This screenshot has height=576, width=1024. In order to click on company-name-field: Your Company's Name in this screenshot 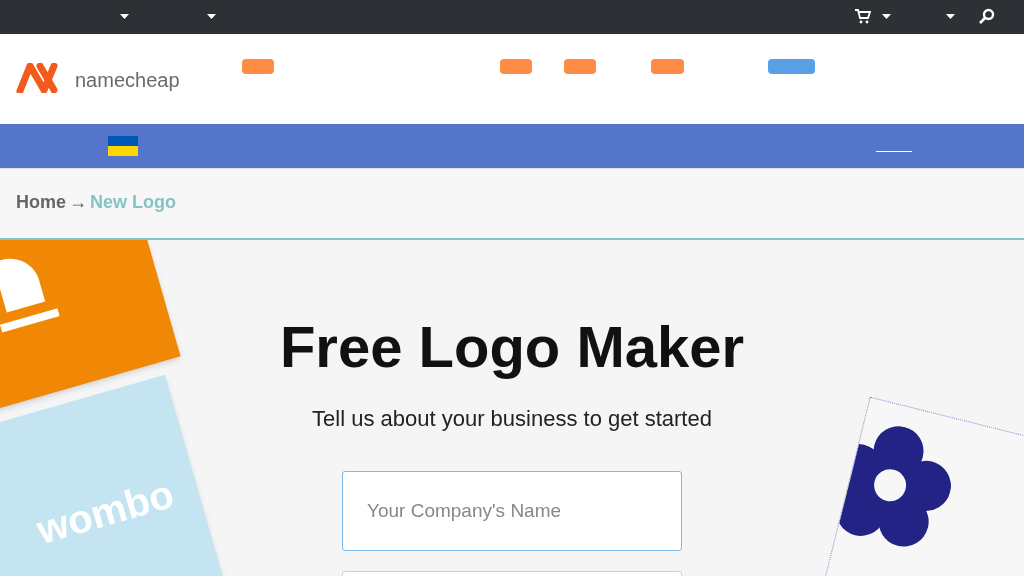, I will do `click(512, 511)`.